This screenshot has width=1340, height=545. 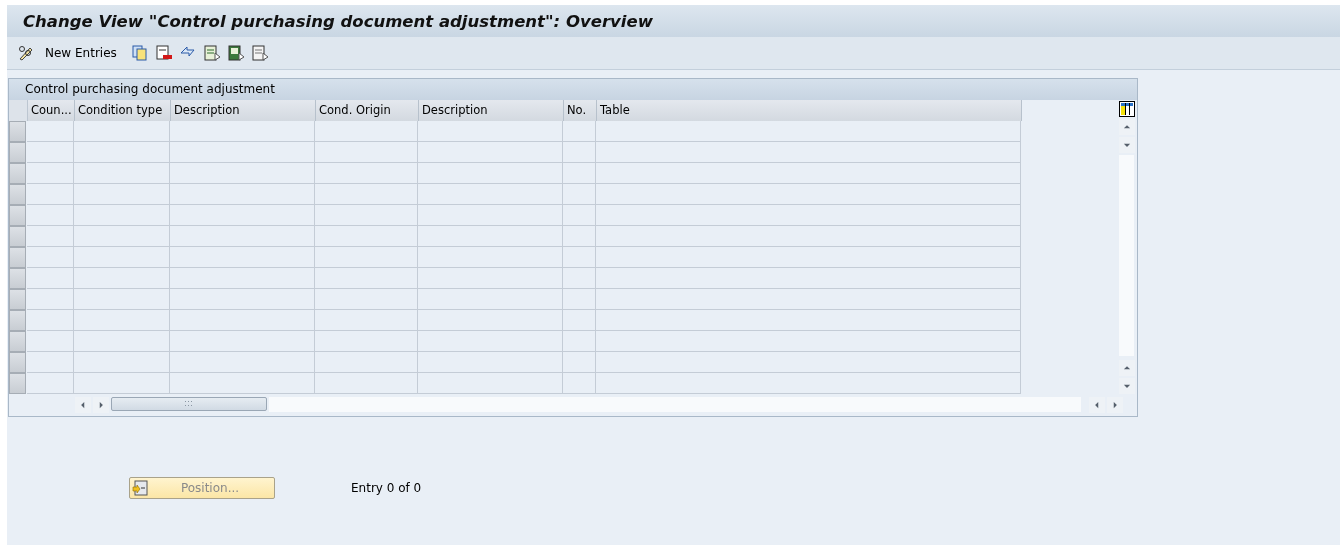 I want to click on delete-row-icon, so click(x=163, y=53).